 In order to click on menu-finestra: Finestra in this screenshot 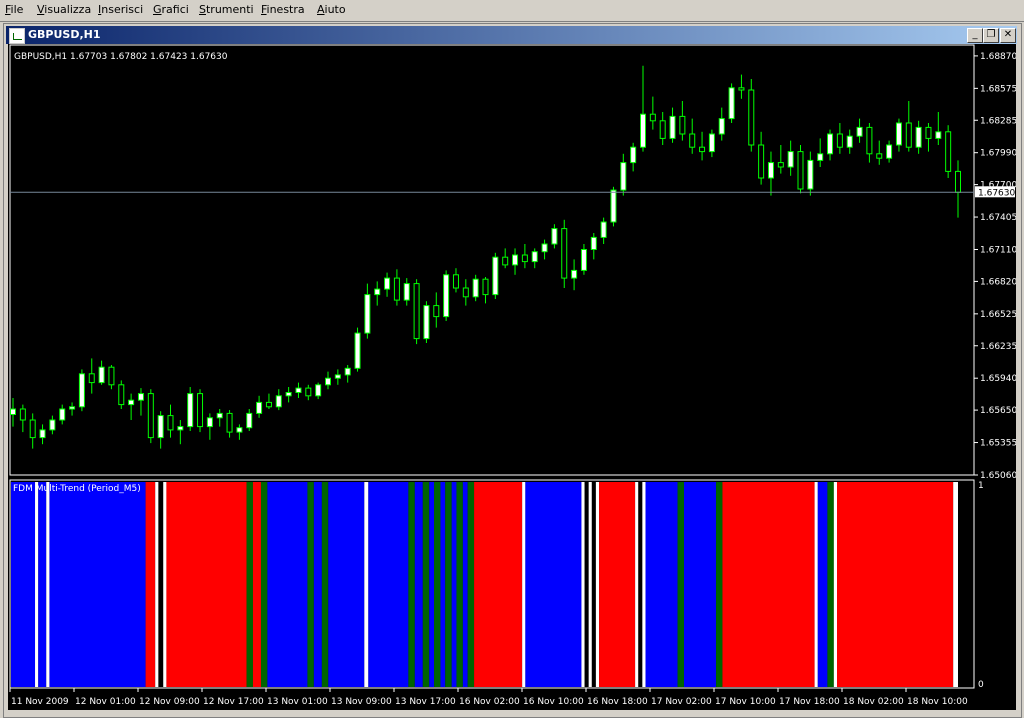, I will do `click(283, 9)`.